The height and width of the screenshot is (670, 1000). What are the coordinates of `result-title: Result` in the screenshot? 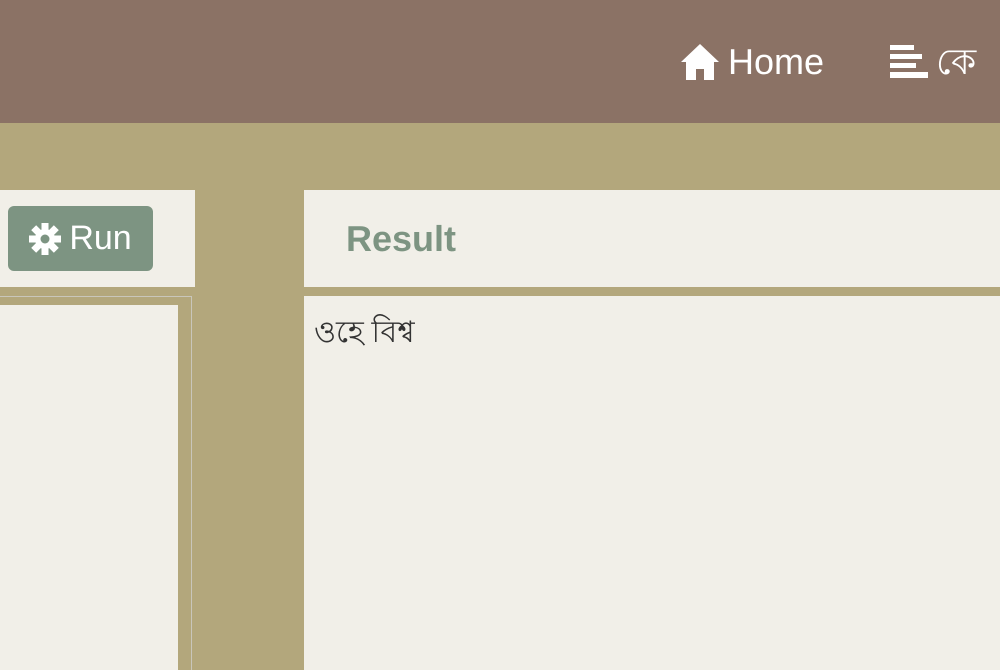 It's located at (401, 238).